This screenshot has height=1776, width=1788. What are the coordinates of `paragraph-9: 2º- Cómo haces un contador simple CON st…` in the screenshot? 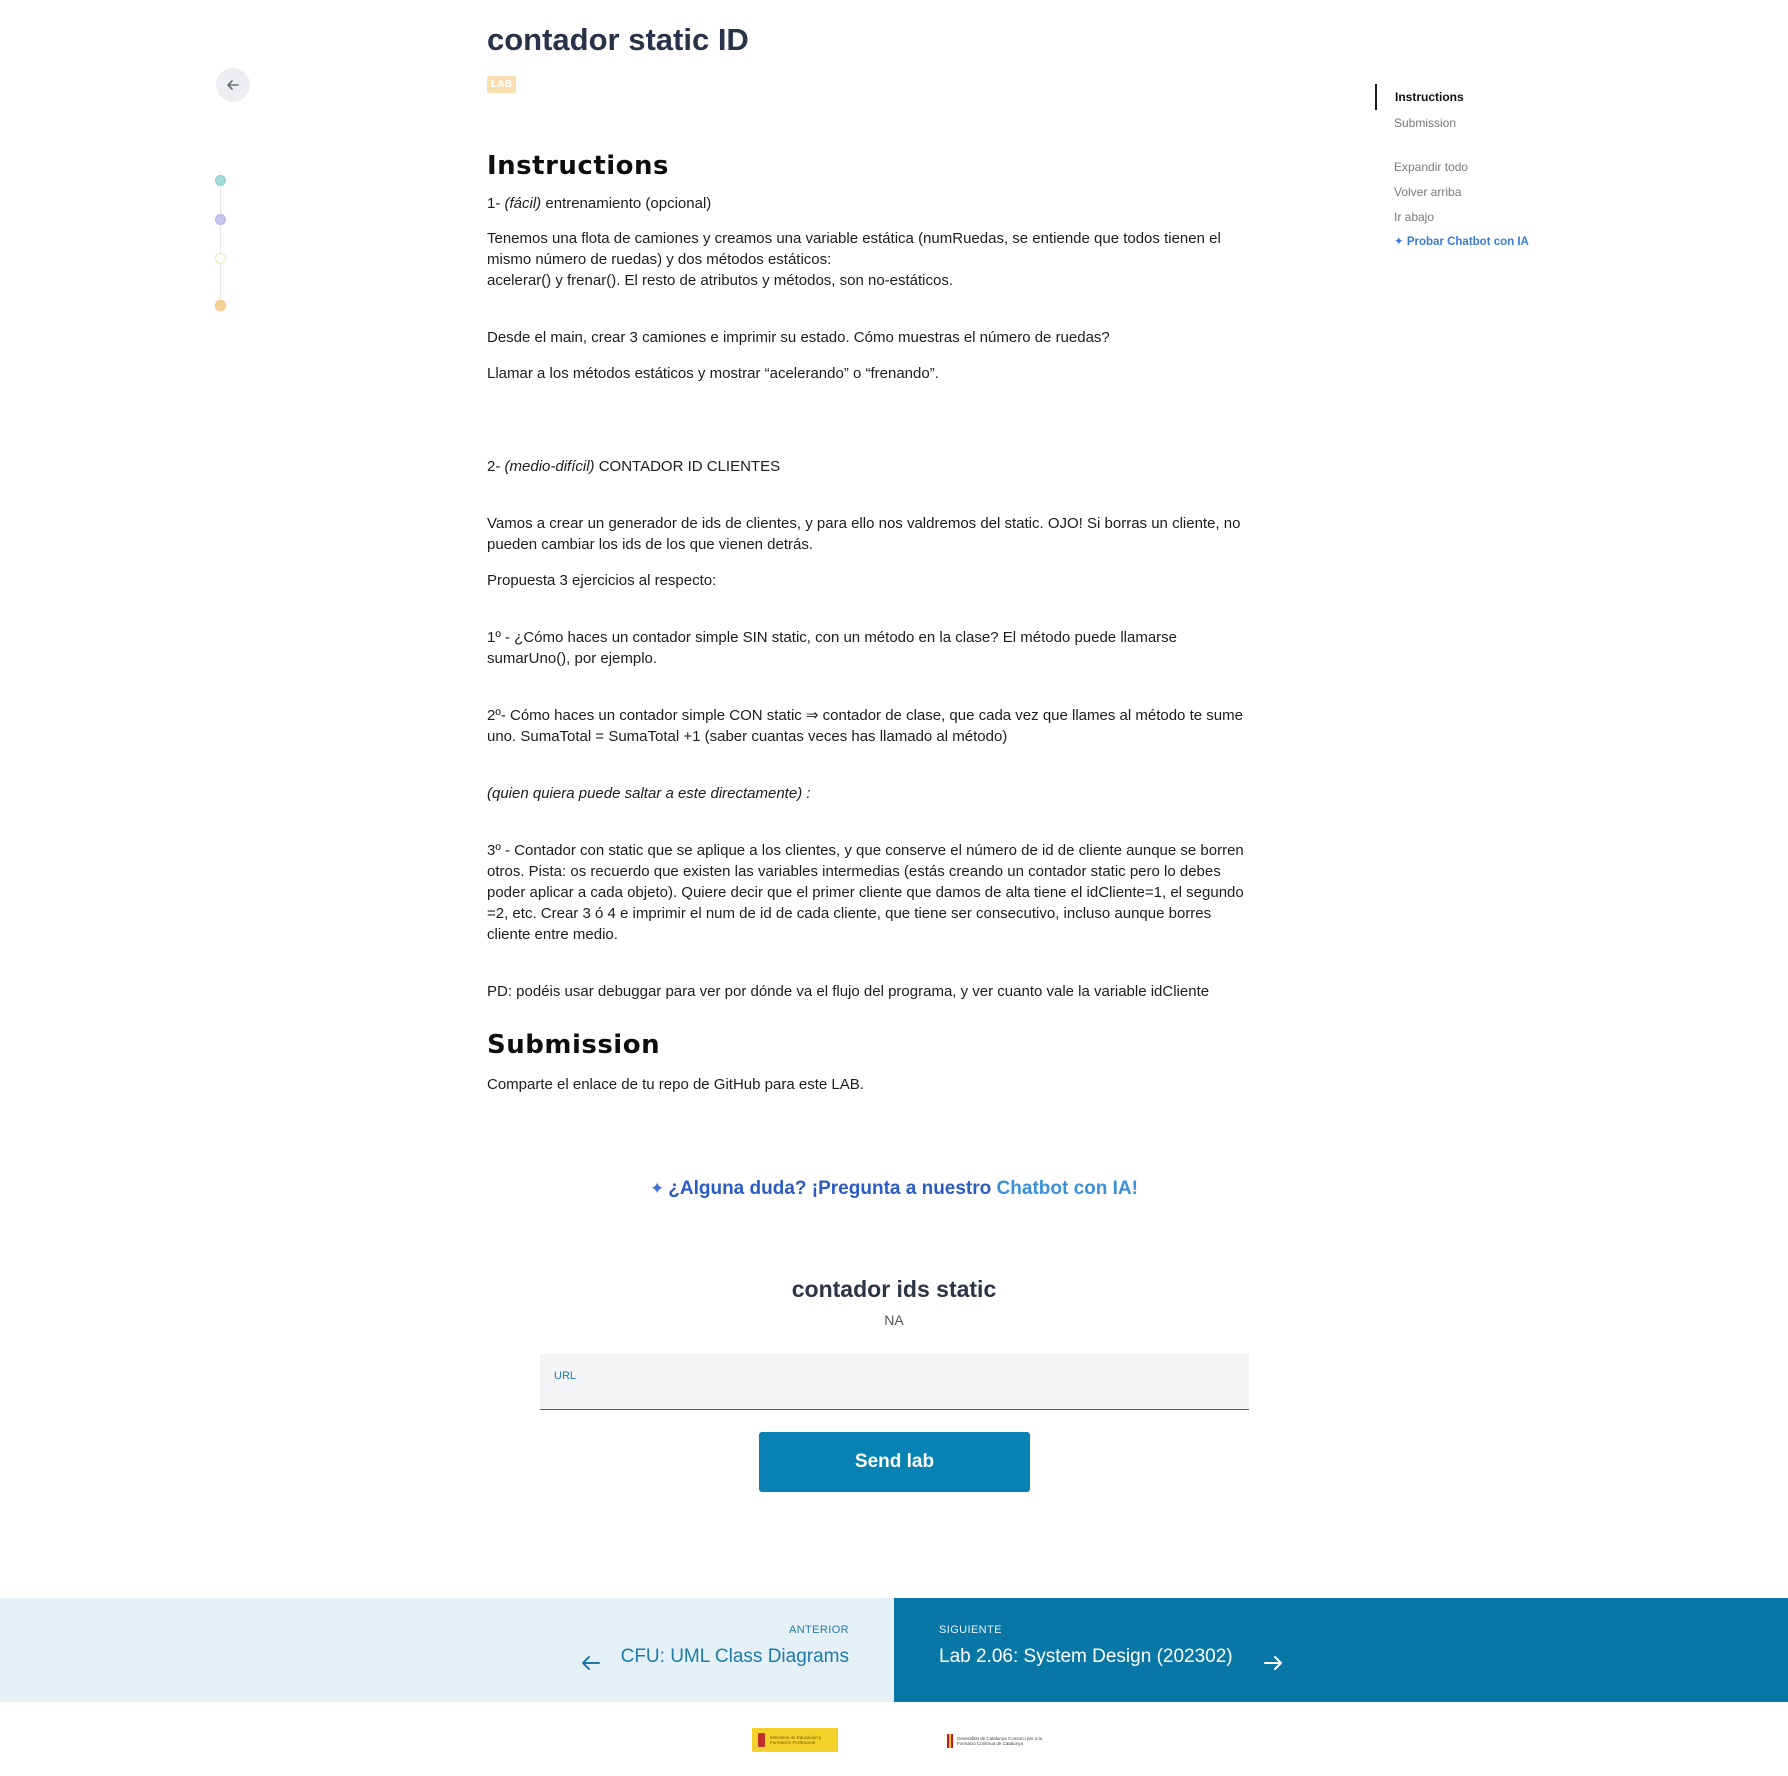 It's located at (865, 726).